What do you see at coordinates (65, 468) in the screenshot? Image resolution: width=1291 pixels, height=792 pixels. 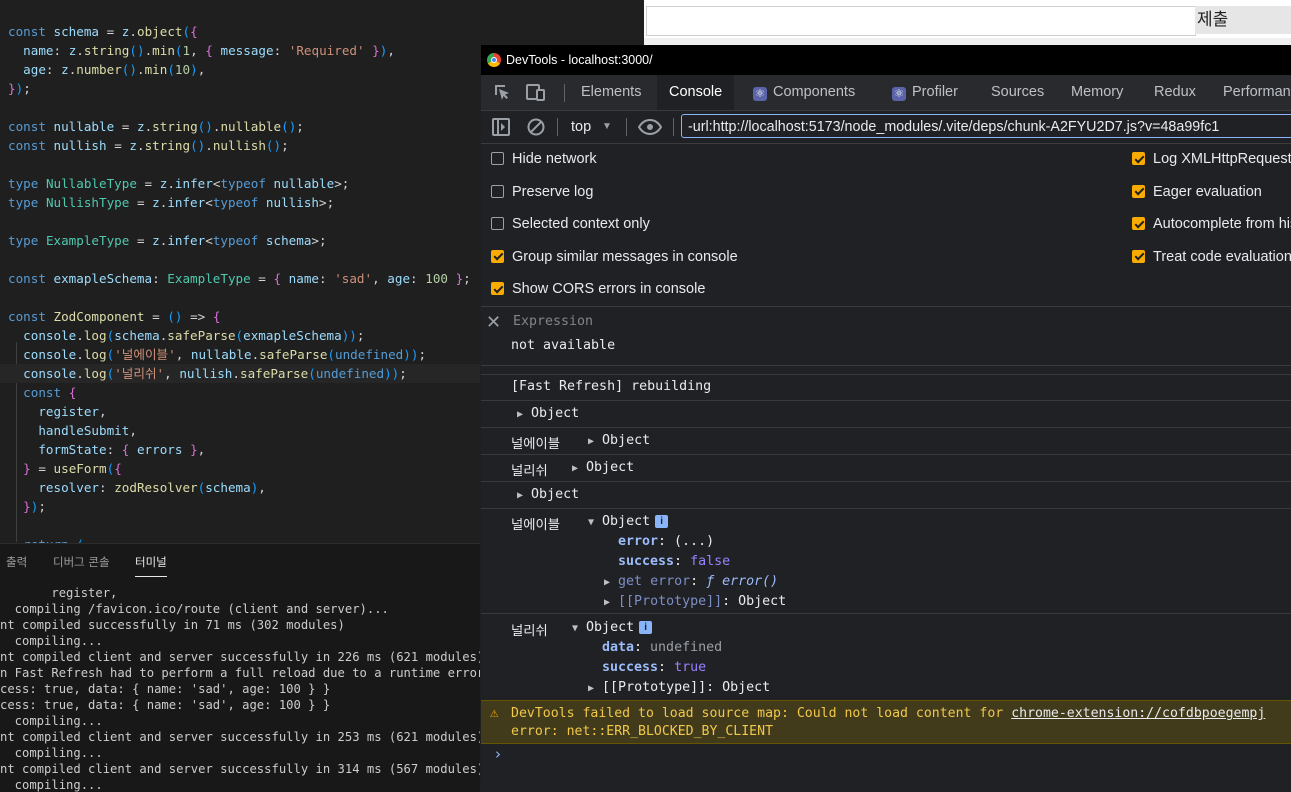 I see `code-line: } = useForm({` at bounding box center [65, 468].